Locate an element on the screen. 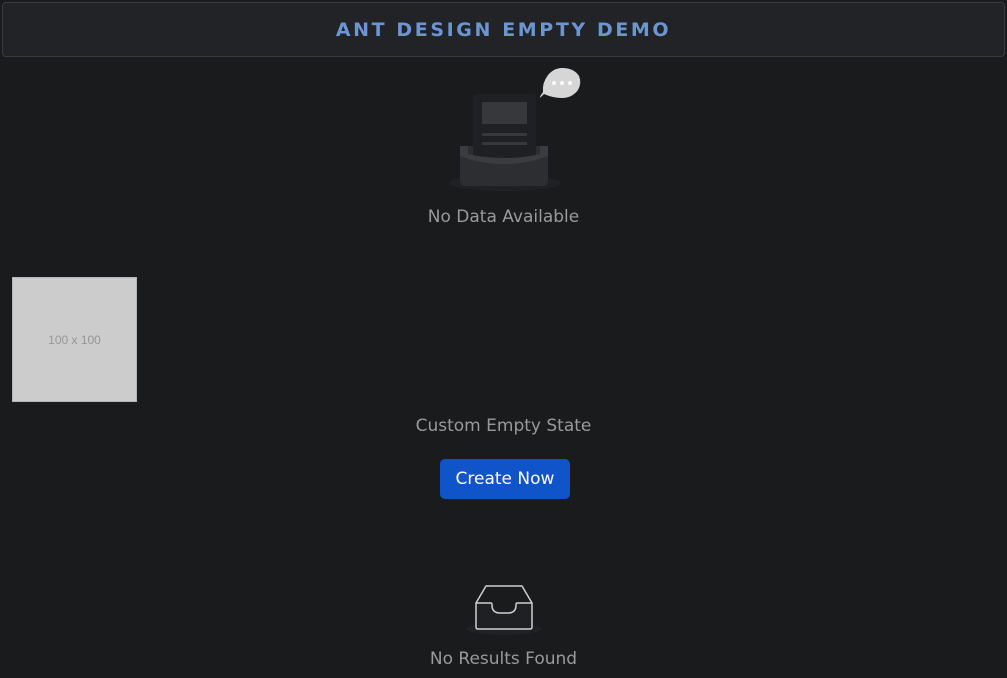 The image size is (1007, 678). create-now-button: Create Now is located at coordinates (505, 479).